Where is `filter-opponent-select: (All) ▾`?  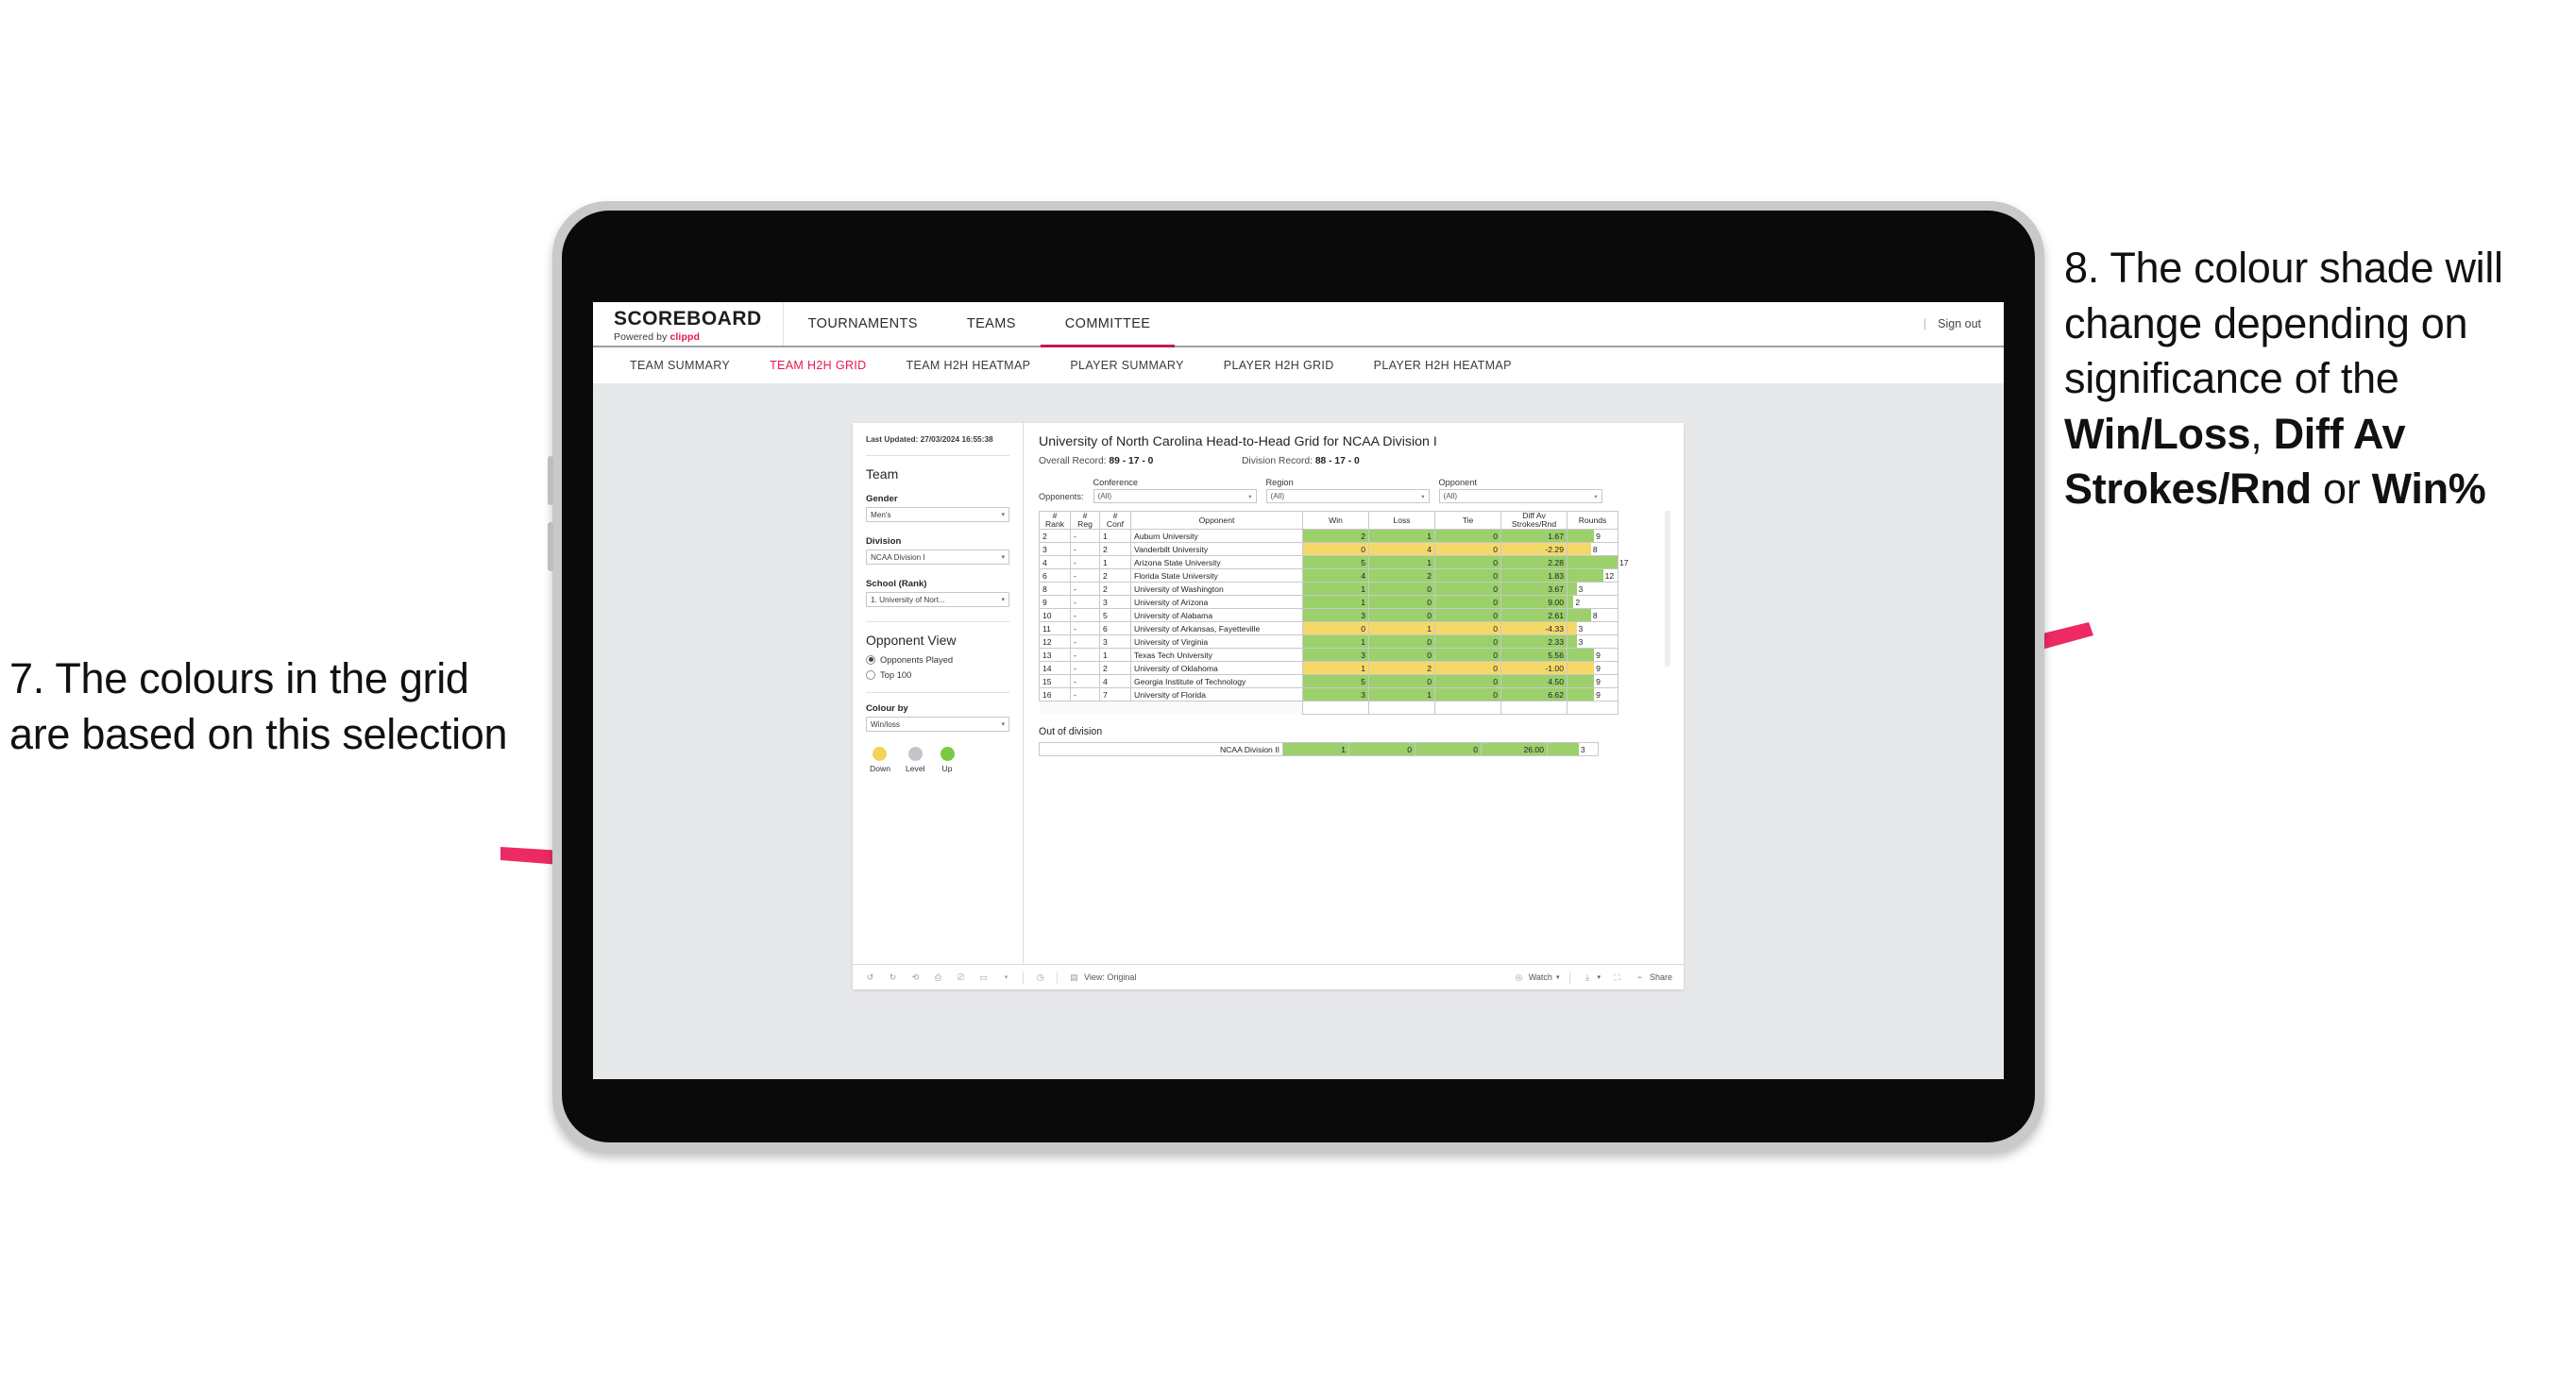 filter-opponent-select: (All) ▾ is located at coordinates (1520, 496).